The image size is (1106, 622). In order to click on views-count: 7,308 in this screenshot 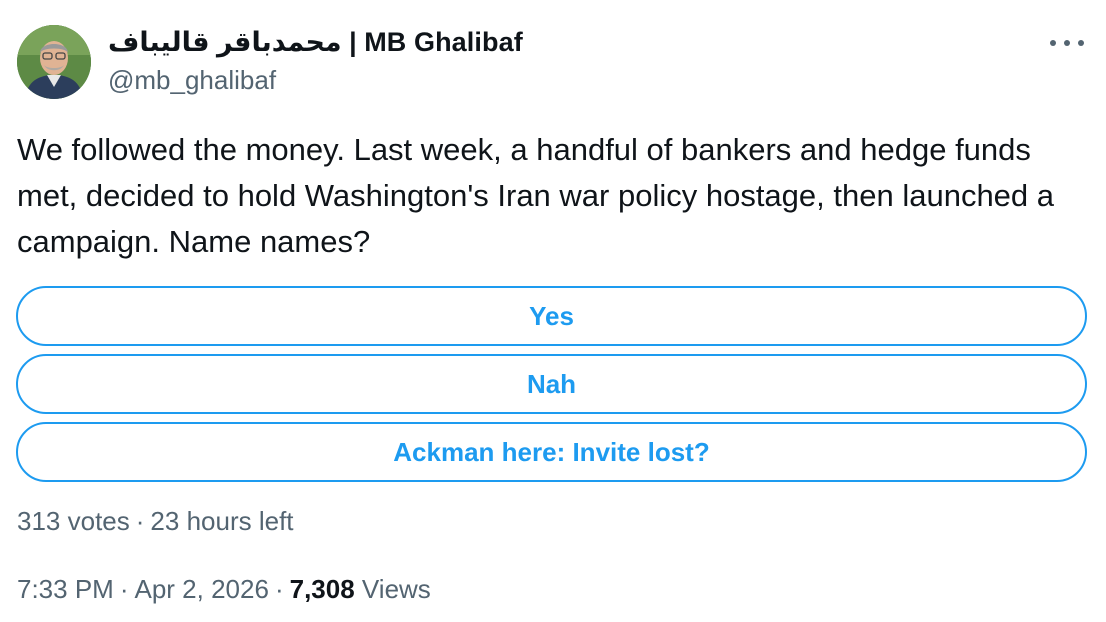, I will do `click(322, 589)`.